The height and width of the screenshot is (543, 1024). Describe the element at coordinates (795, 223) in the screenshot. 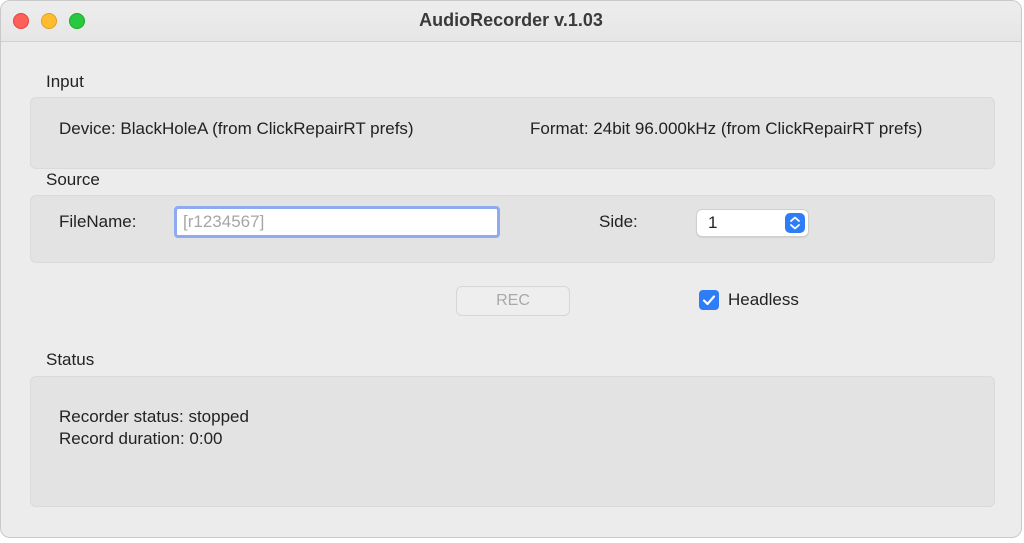

I see `up-down-chevrons-icon` at that location.